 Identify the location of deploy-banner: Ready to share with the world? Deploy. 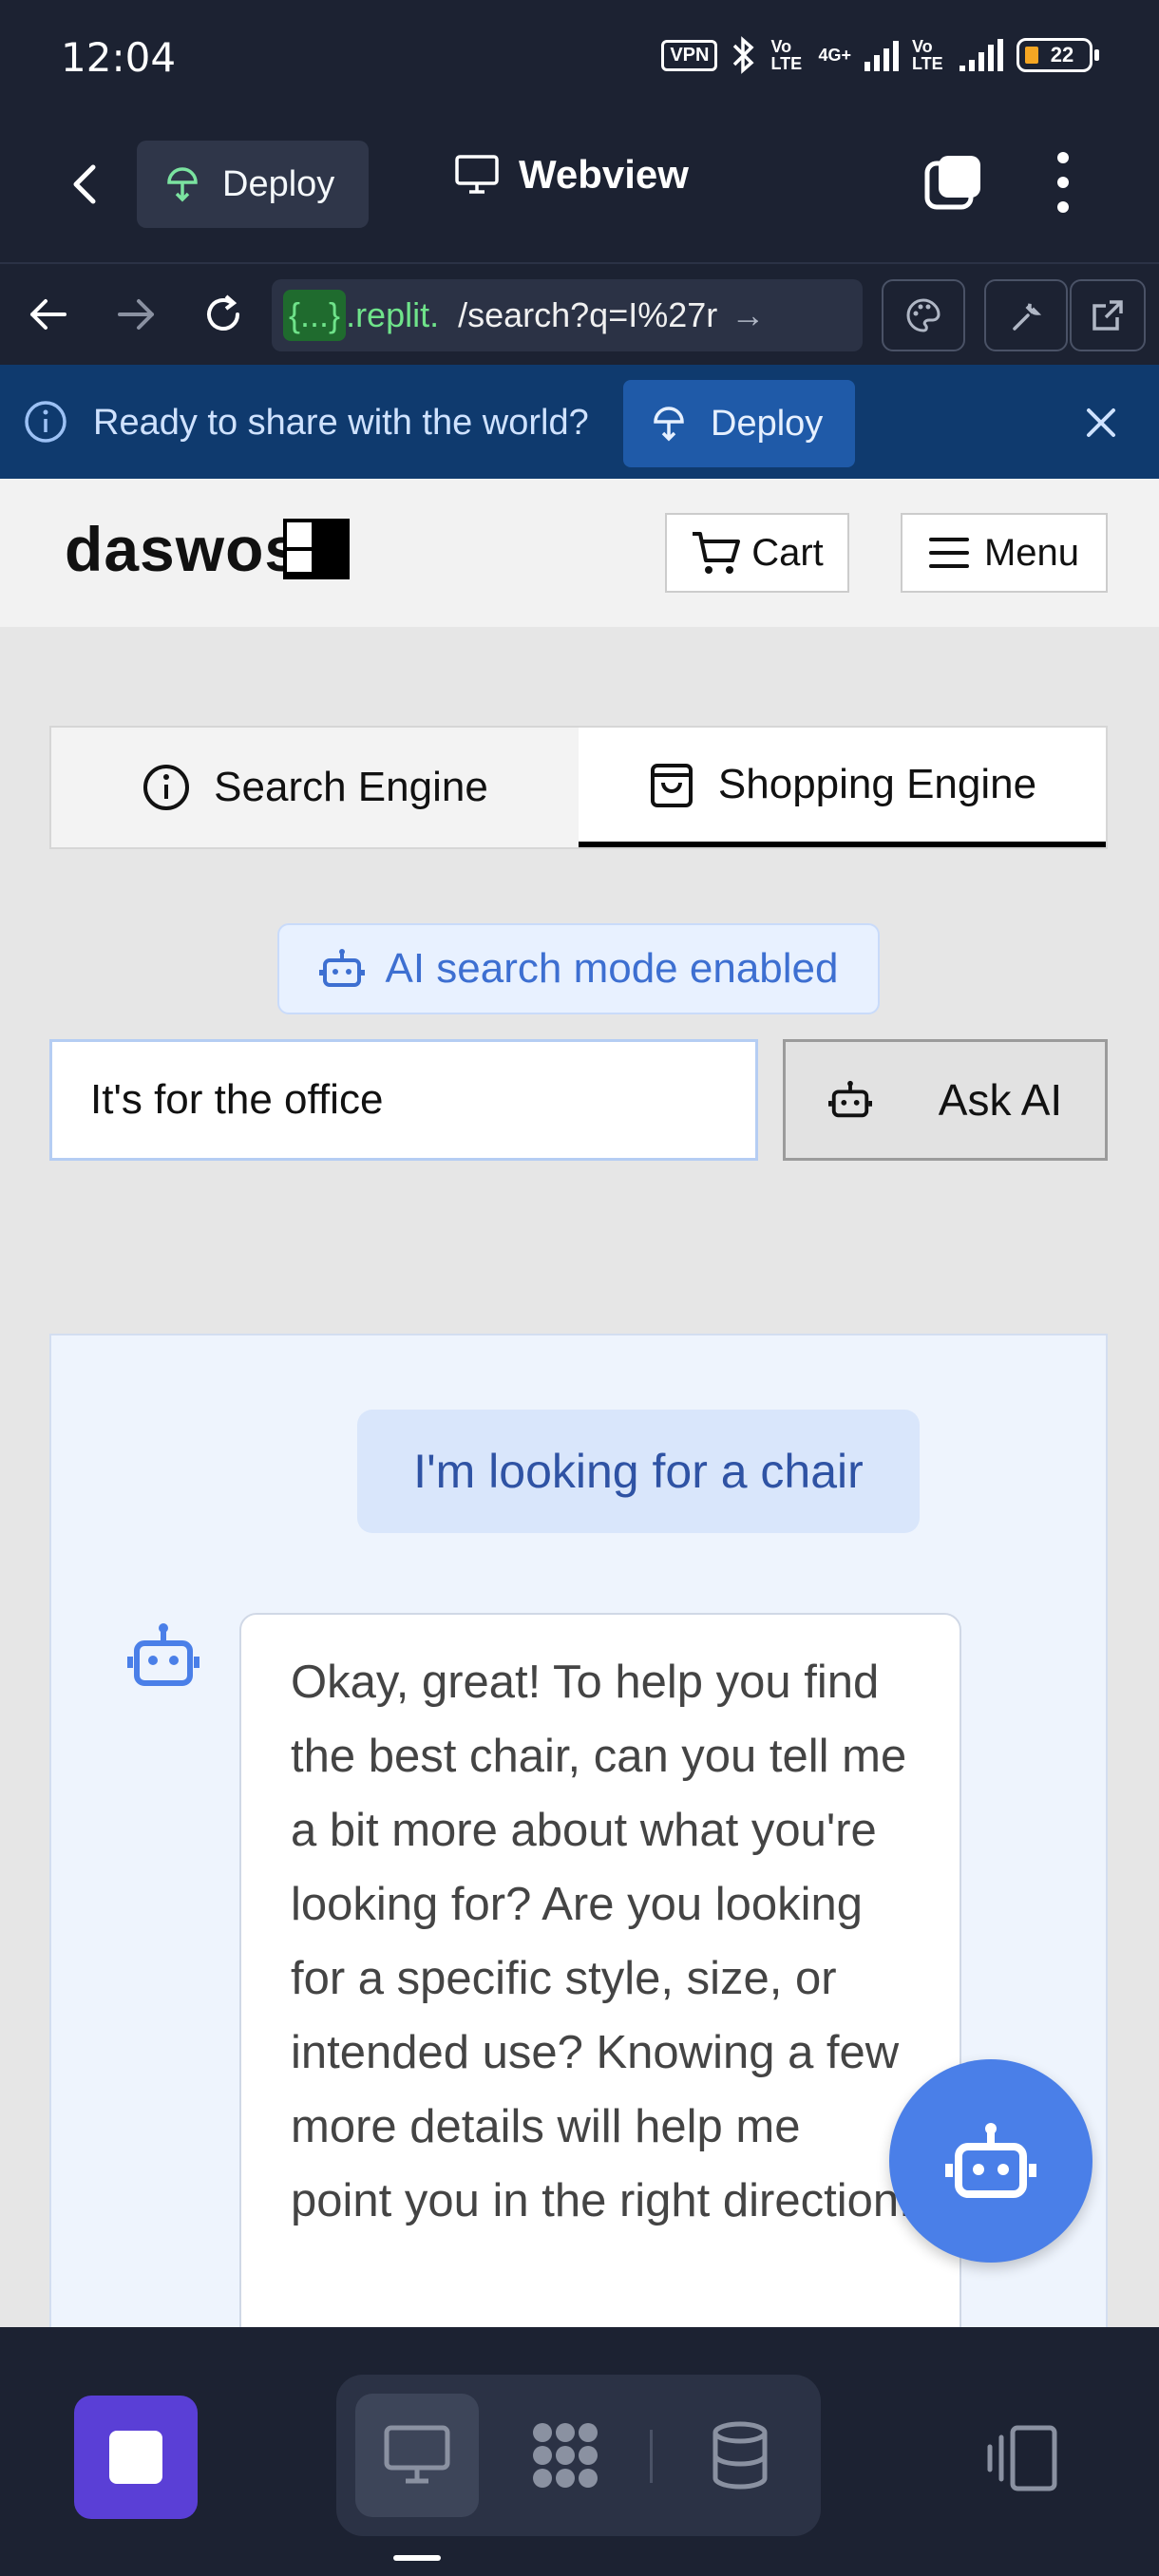
(579, 422).